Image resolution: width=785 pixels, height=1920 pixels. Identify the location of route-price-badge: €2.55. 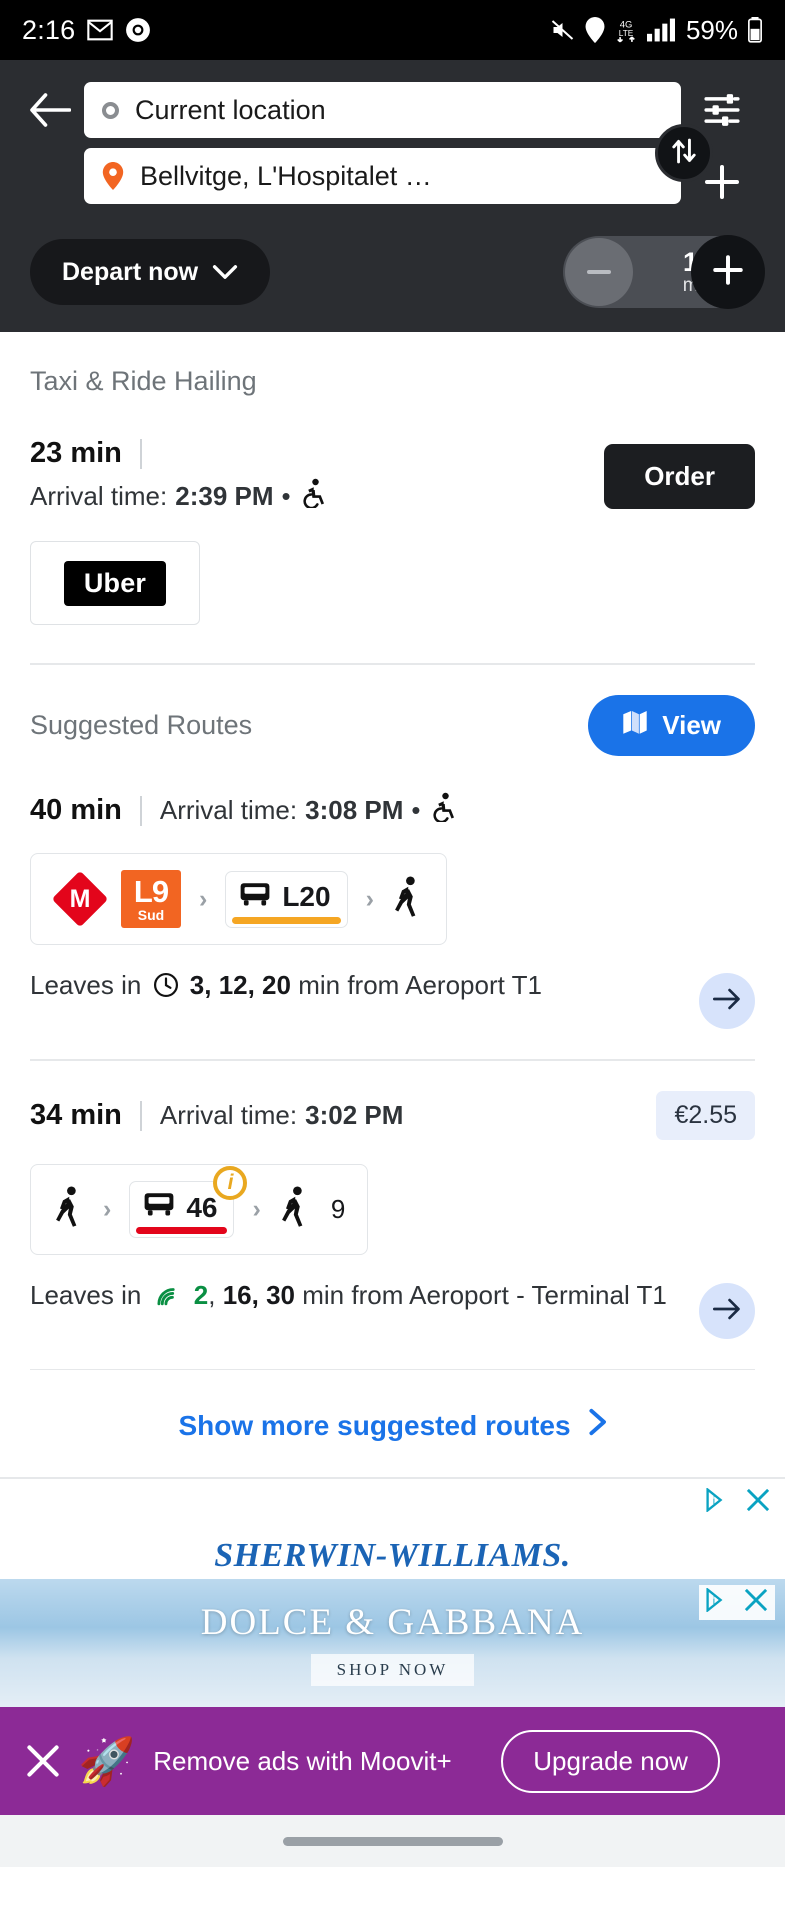
(705, 1115).